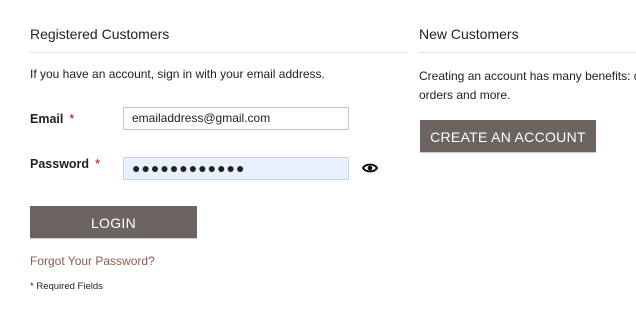 The width and height of the screenshot is (636, 320). I want to click on email-field: emailaddress@gmail.com, so click(236, 118).